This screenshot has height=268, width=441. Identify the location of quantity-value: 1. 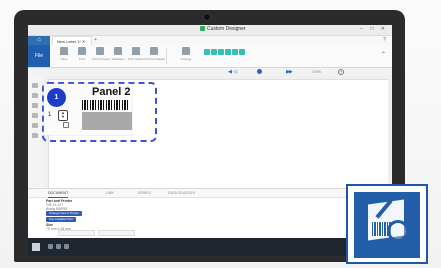
(50, 115).